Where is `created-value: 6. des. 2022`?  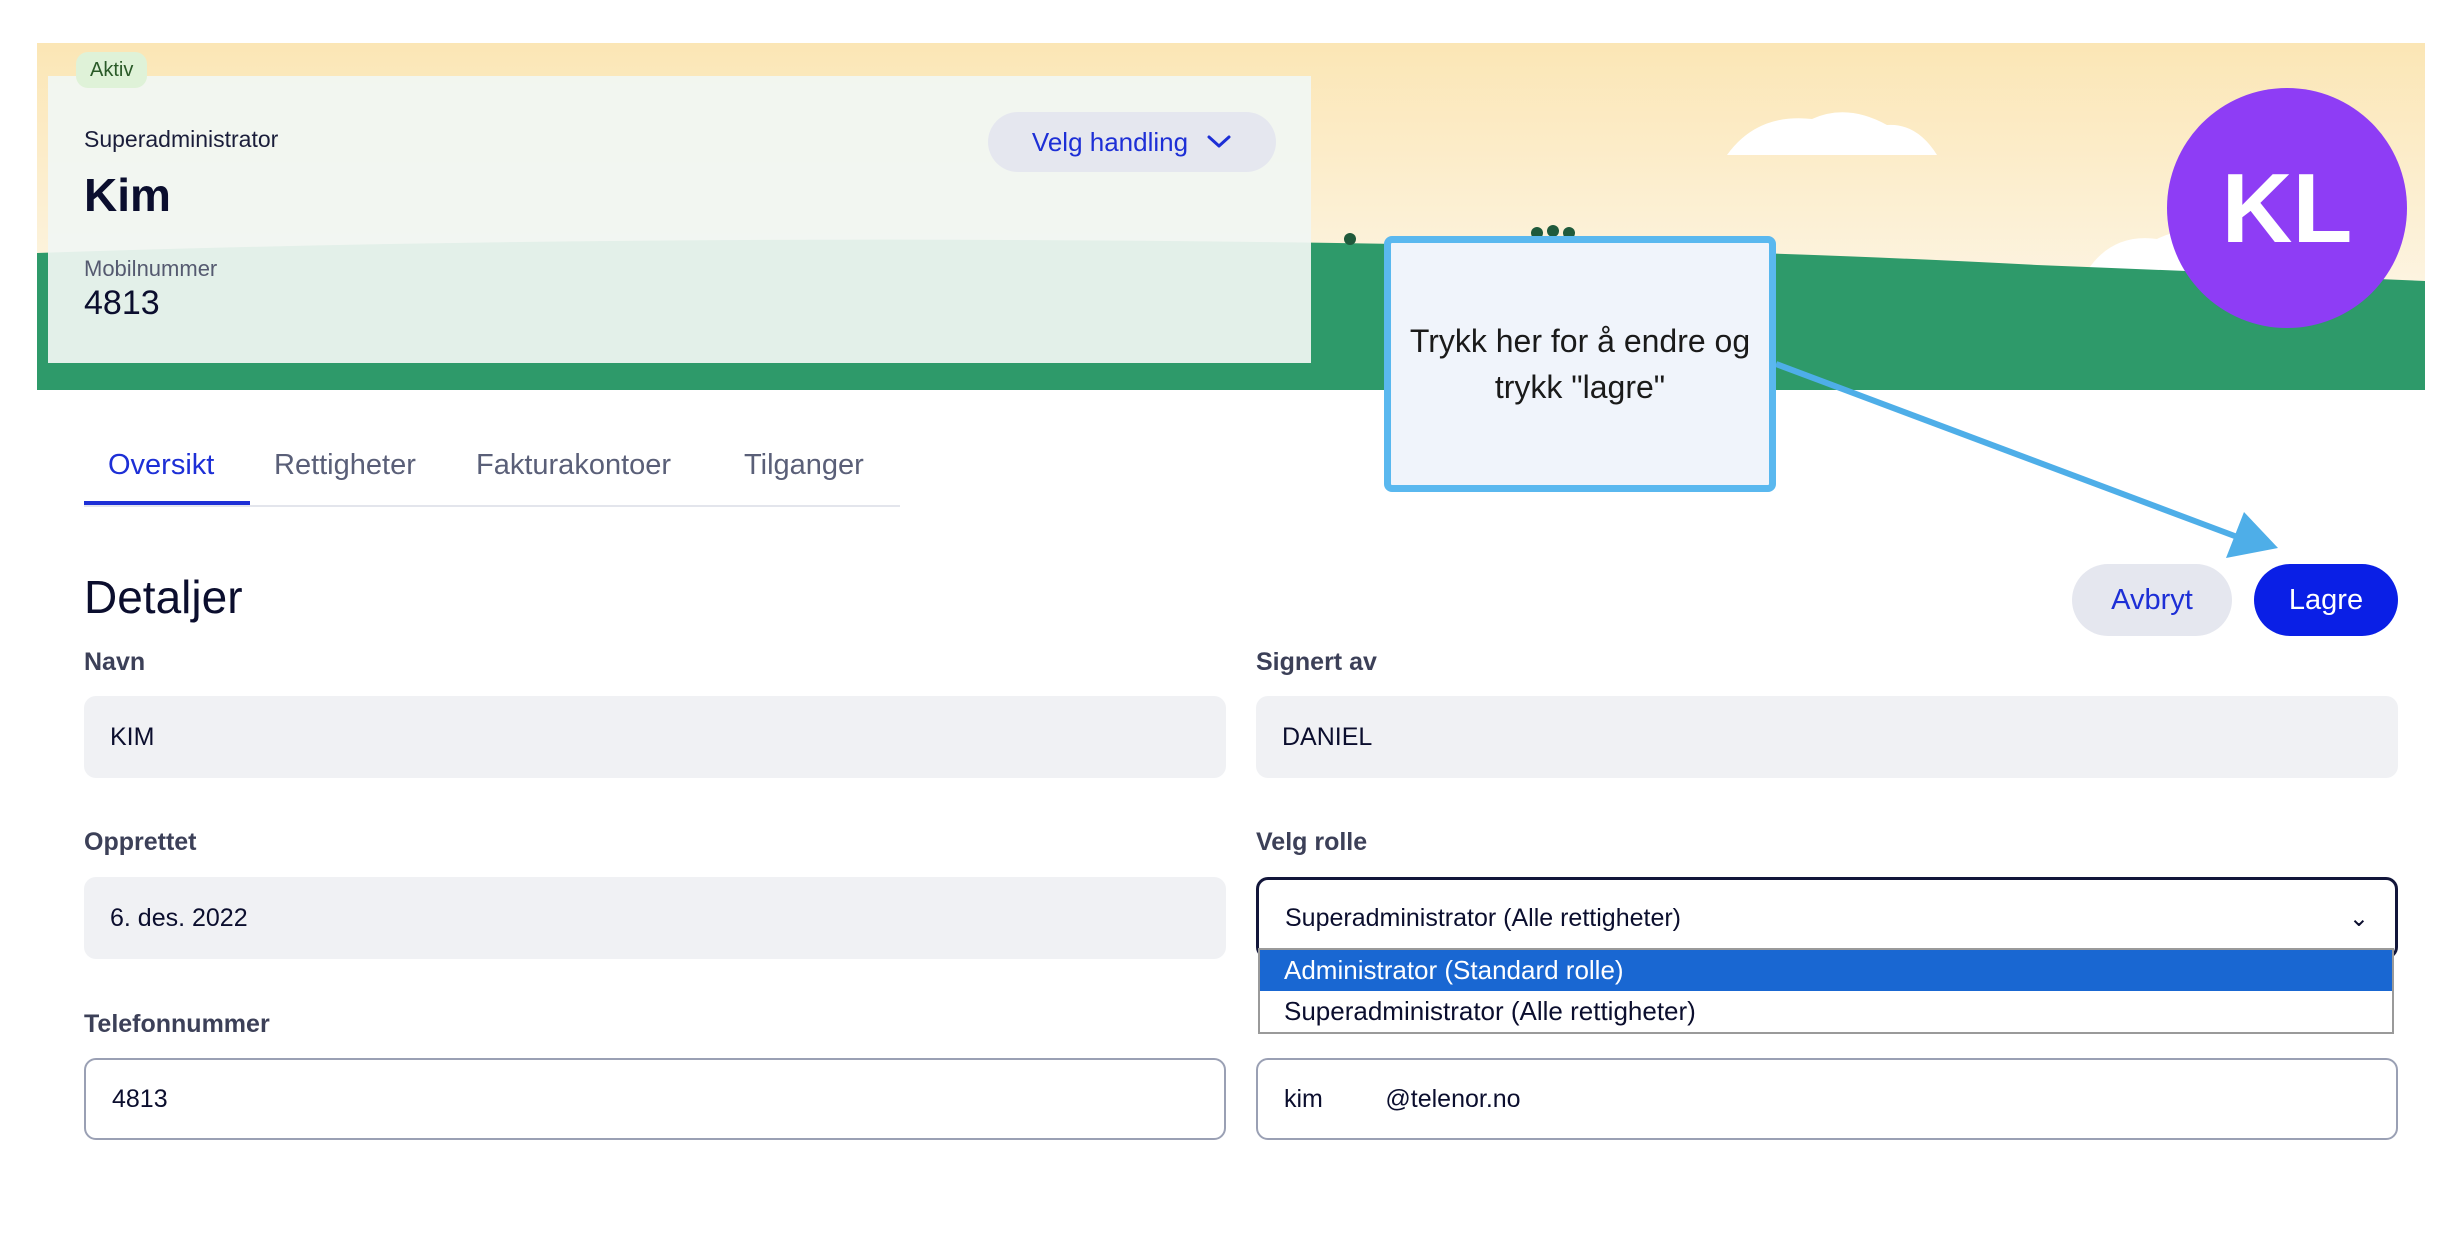
created-value: 6. des. 2022 is located at coordinates (179, 917).